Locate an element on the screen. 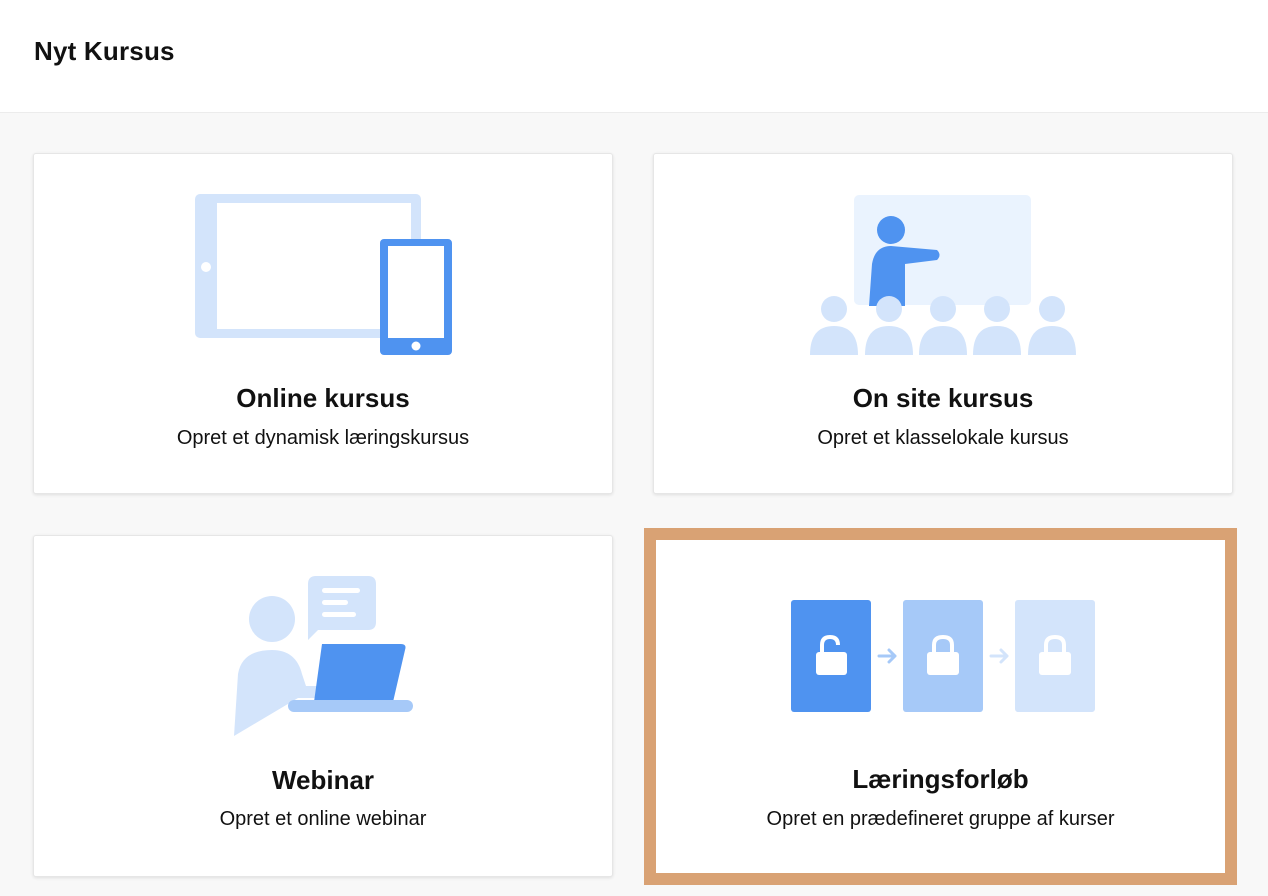  card-subtitle: Opret en prædefineret gruppe af kurser is located at coordinates (940, 819).